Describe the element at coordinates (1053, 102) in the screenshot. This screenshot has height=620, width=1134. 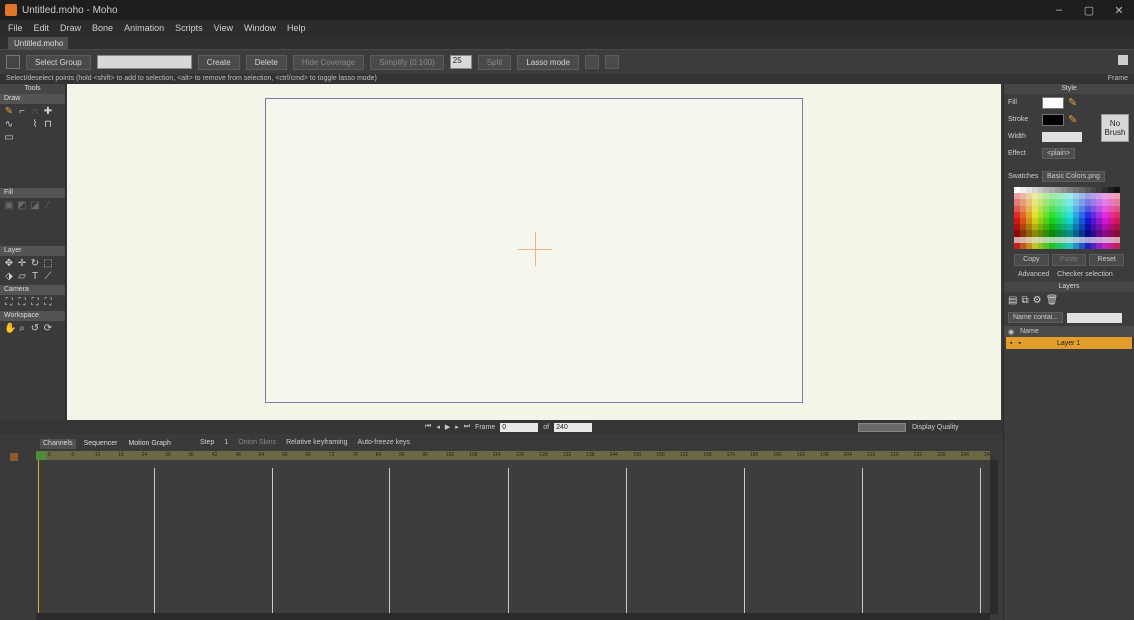
I see `fill-color-swatch` at that location.